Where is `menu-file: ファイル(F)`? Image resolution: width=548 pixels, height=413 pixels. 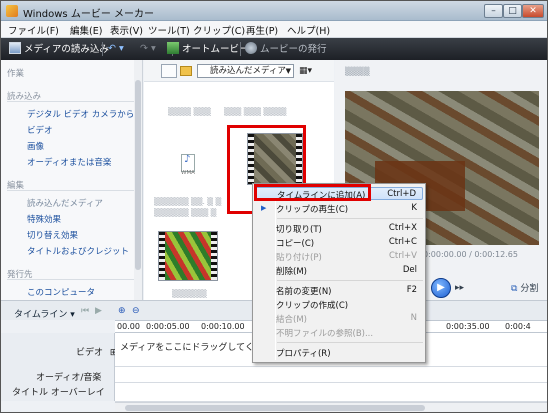 menu-file: ファイル(F) is located at coordinates (33, 30).